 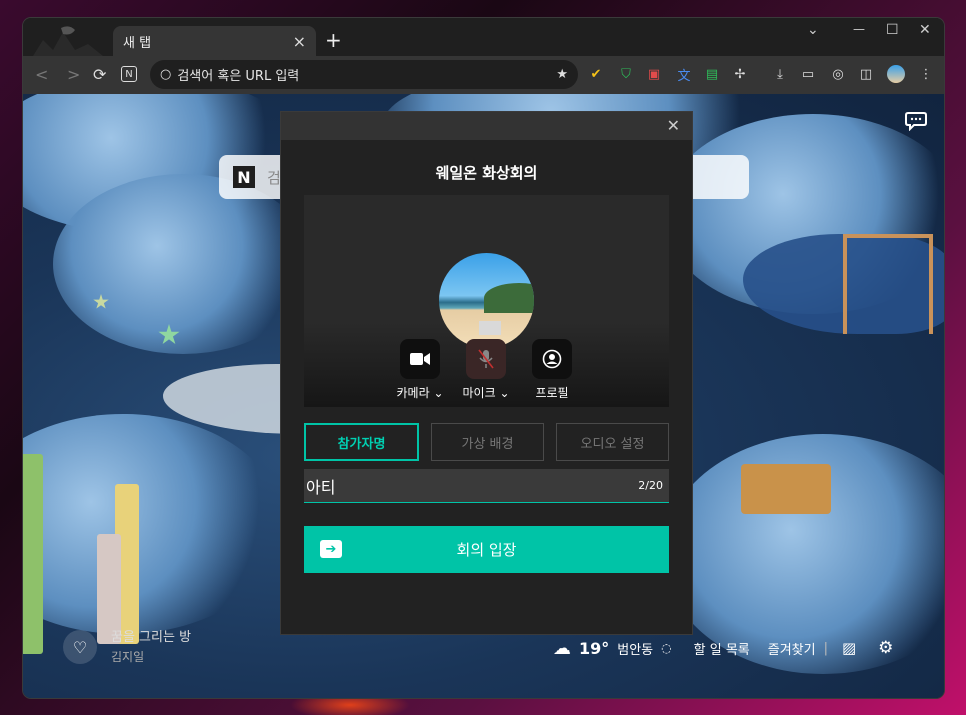 What do you see at coordinates (99, 74) in the screenshot?
I see `reload-icon: ⟳` at bounding box center [99, 74].